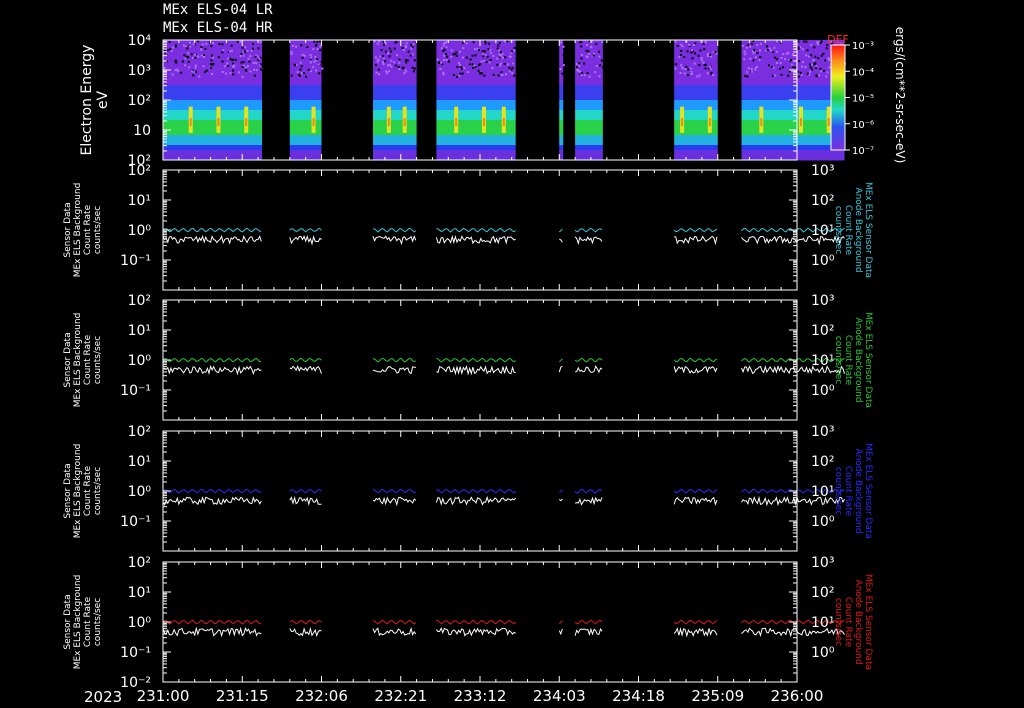  Describe the element at coordinates (139, 462) in the screenshot. I see `y-tick-label: 10¹` at that location.